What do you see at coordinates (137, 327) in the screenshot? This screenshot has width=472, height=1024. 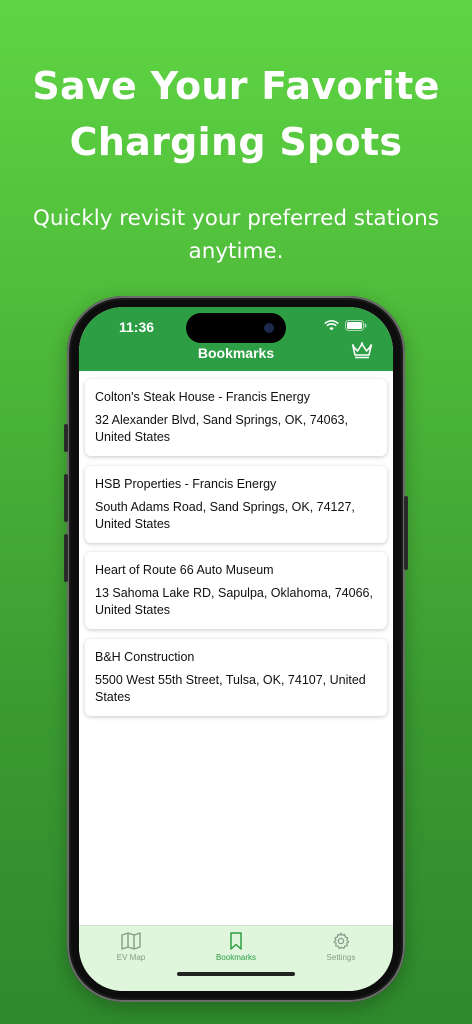 I see `status-time: 11:36` at bounding box center [137, 327].